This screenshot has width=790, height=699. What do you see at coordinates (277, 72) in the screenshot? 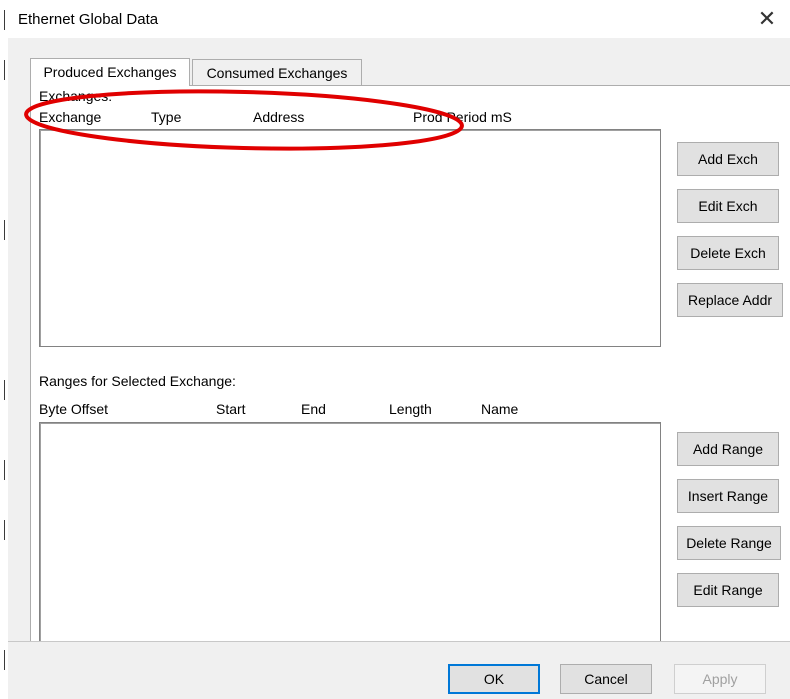
I see `tab-consumed-exchanges: Consumed Exchanges` at bounding box center [277, 72].